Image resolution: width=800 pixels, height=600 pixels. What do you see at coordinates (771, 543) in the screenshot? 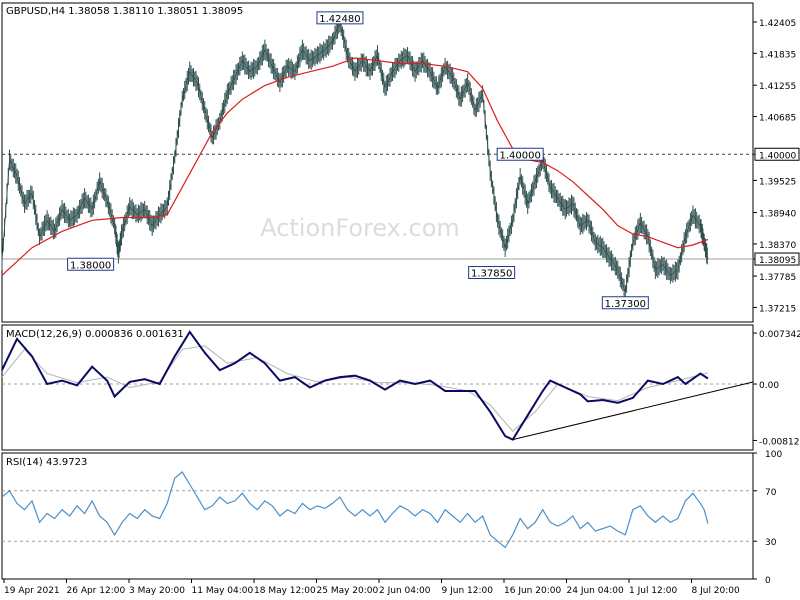
I see `rsi-y-tick-label: 30` at bounding box center [771, 543].